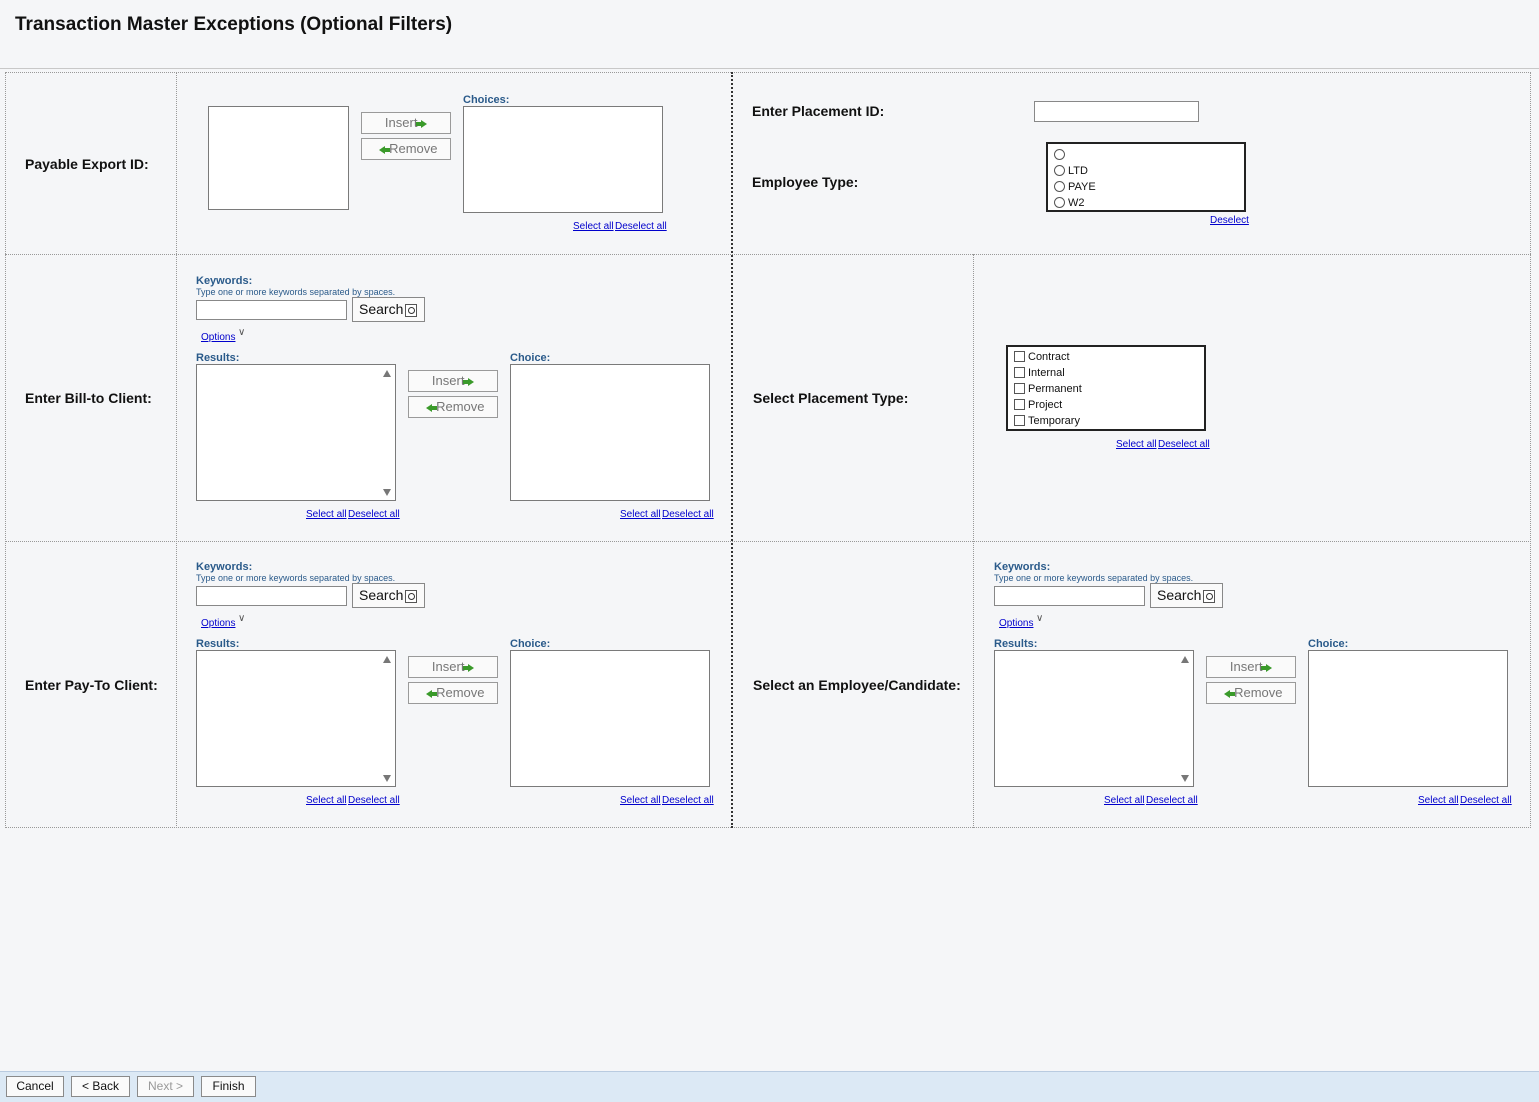 This screenshot has height=1102, width=1539. Describe the element at coordinates (1136, 444) in the screenshot. I see `placement-type-select-all-link: Select all` at that location.